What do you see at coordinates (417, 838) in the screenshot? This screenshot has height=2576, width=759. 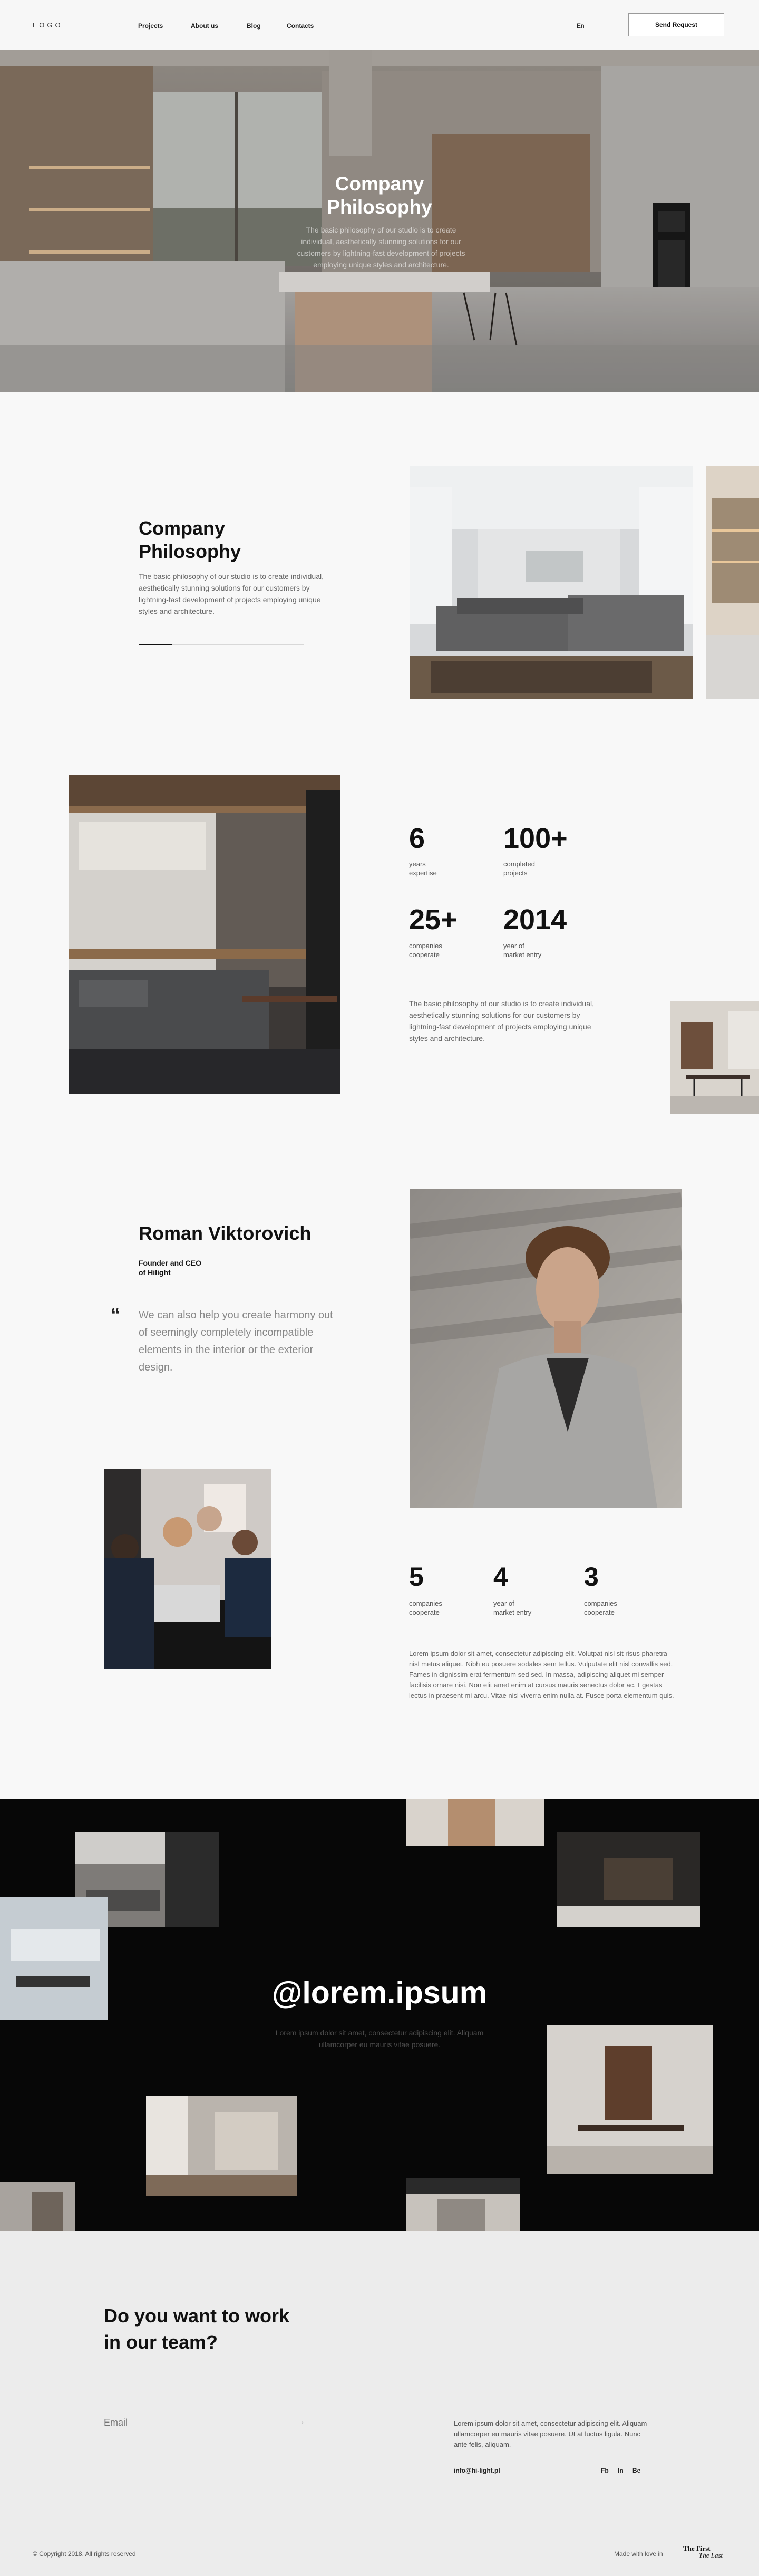 I see `stat-value: 6` at bounding box center [417, 838].